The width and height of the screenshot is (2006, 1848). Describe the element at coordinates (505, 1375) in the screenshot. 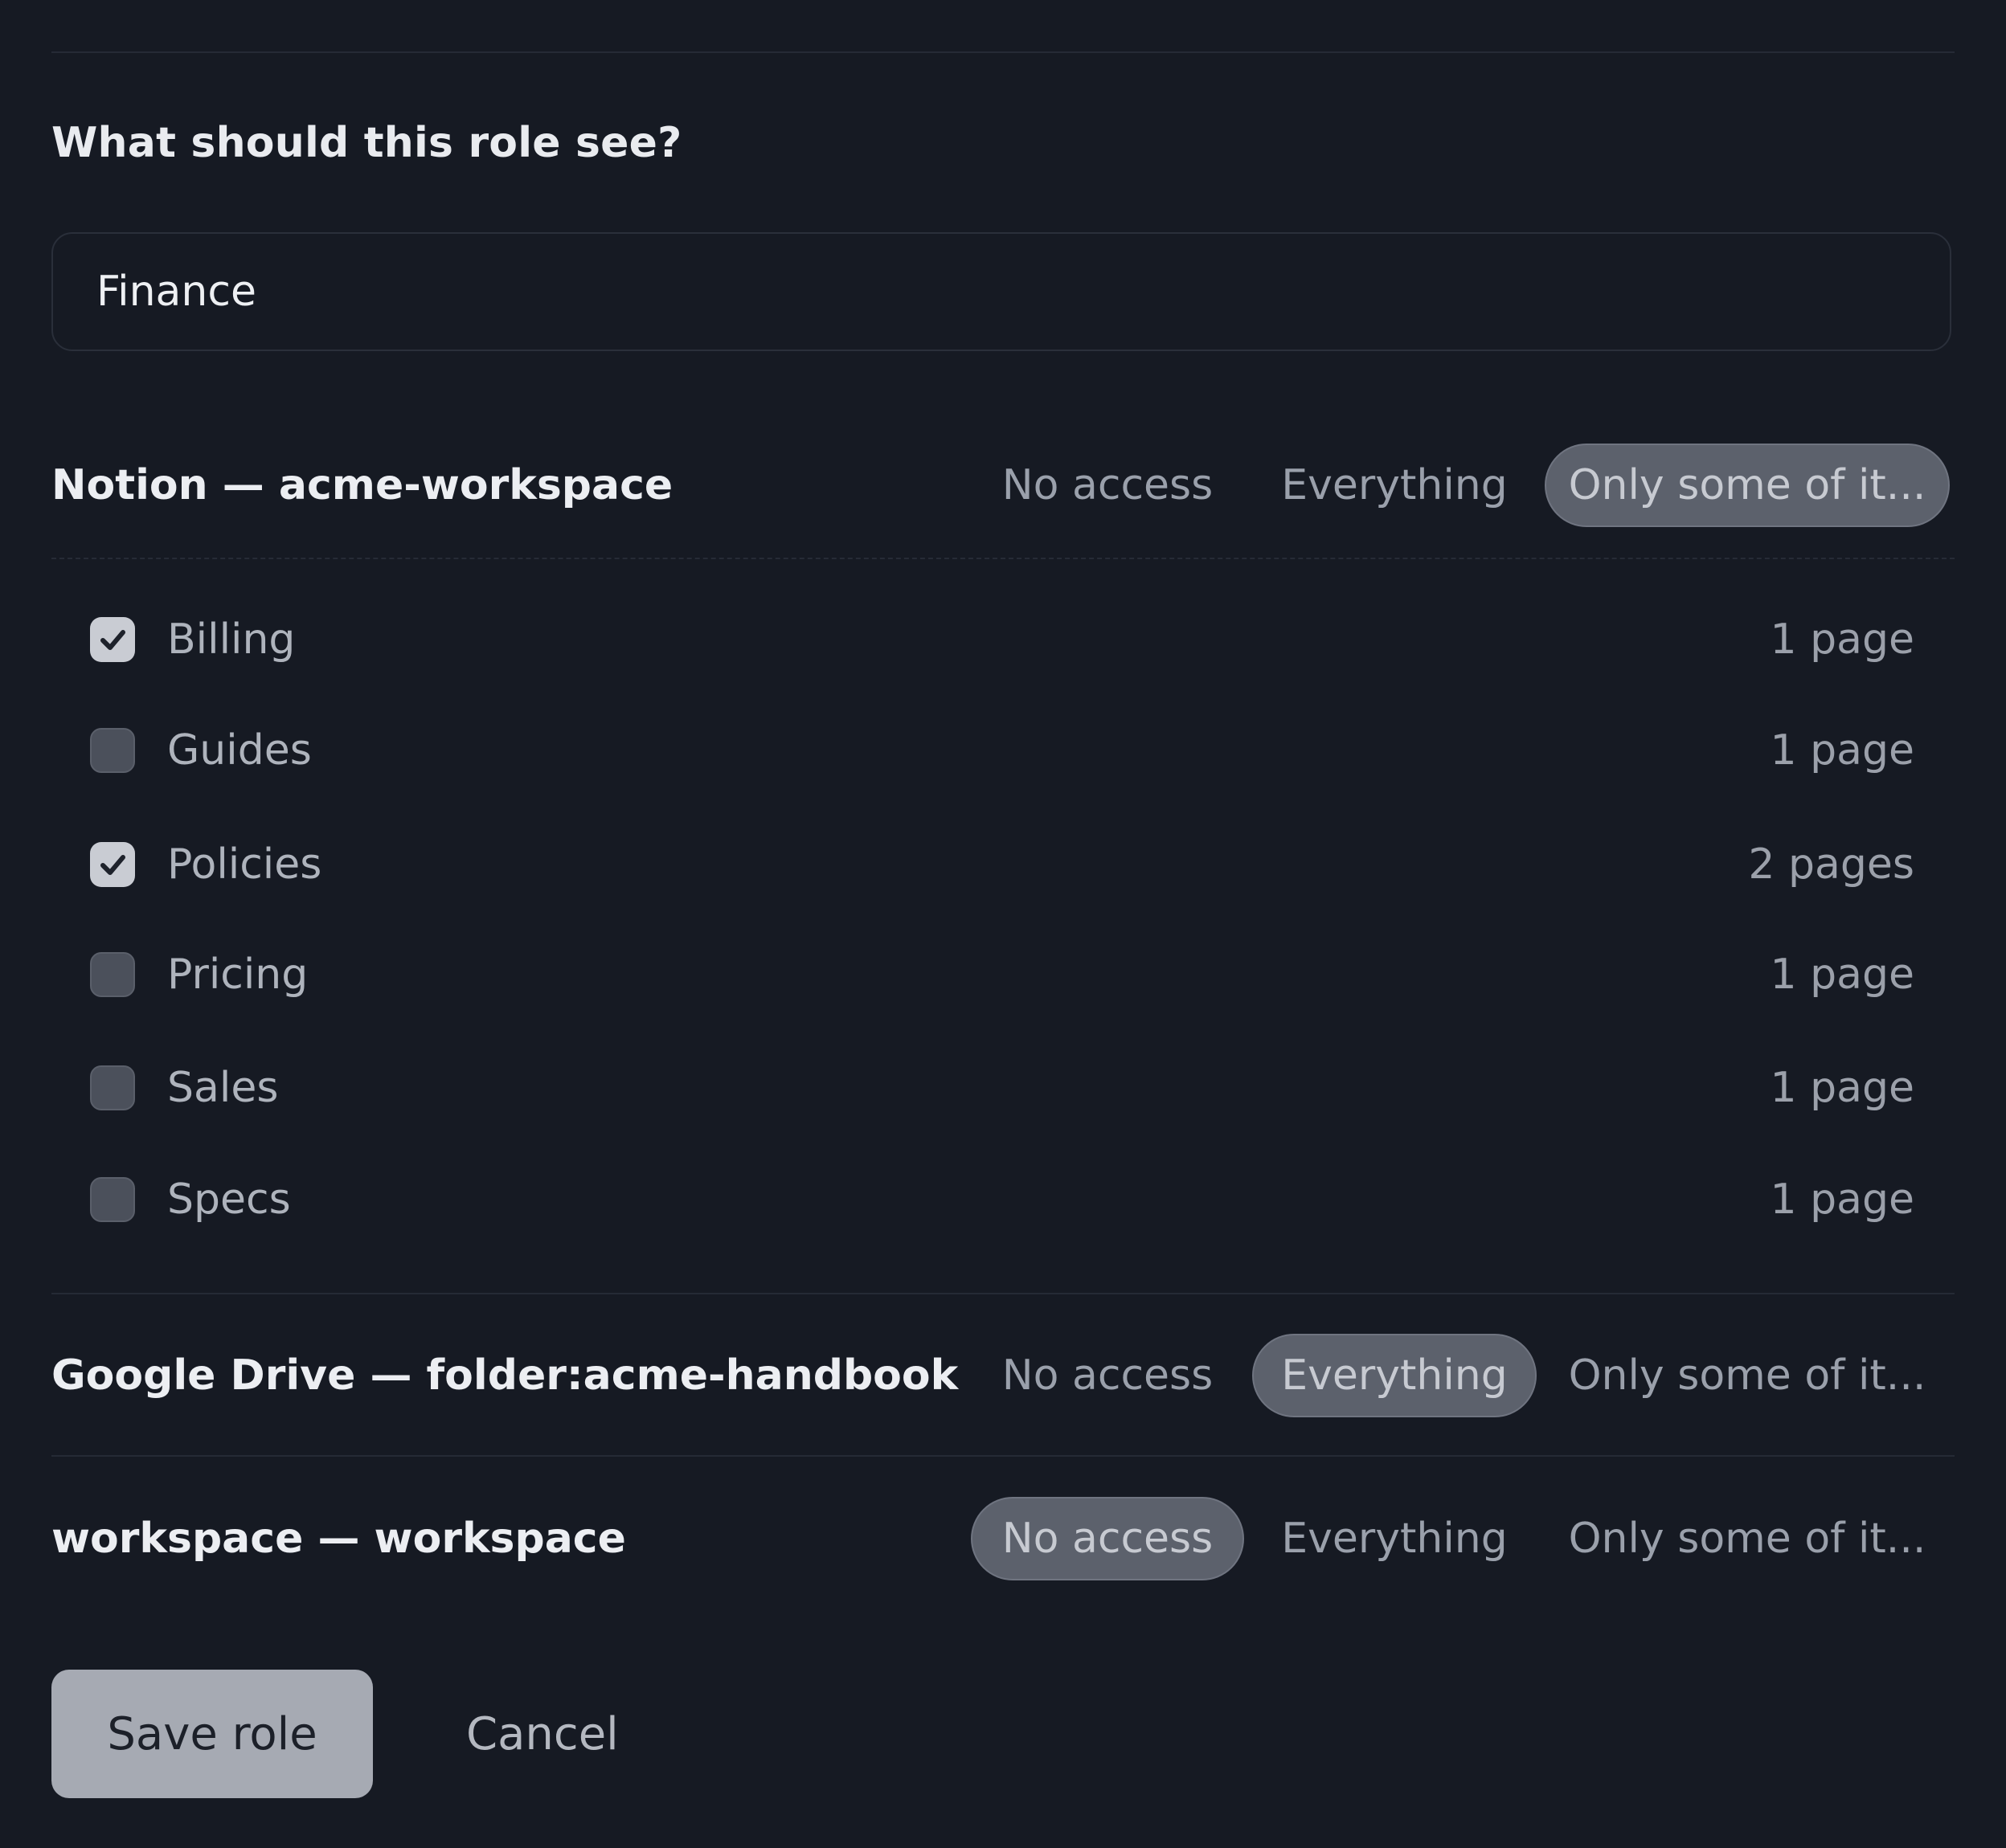

I see `source-title: Google Drive — folder:acme-handbook` at that location.